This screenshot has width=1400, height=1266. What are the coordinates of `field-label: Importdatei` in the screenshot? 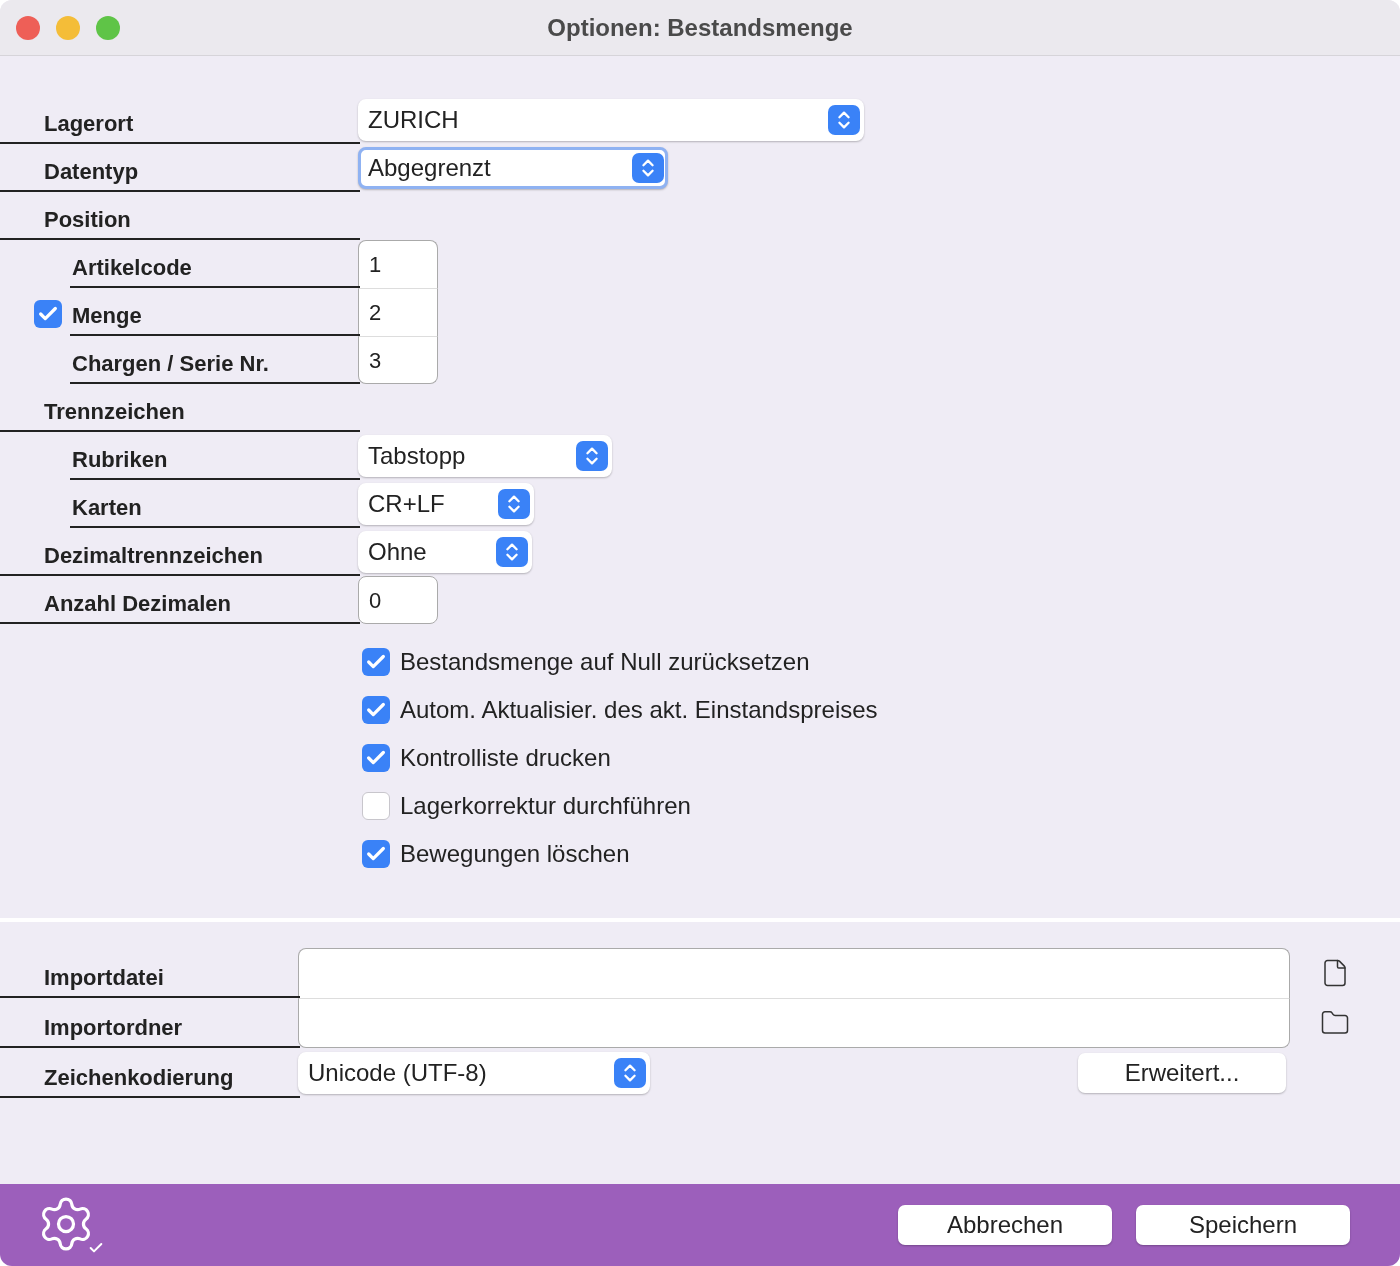 It's located at (104, 978).